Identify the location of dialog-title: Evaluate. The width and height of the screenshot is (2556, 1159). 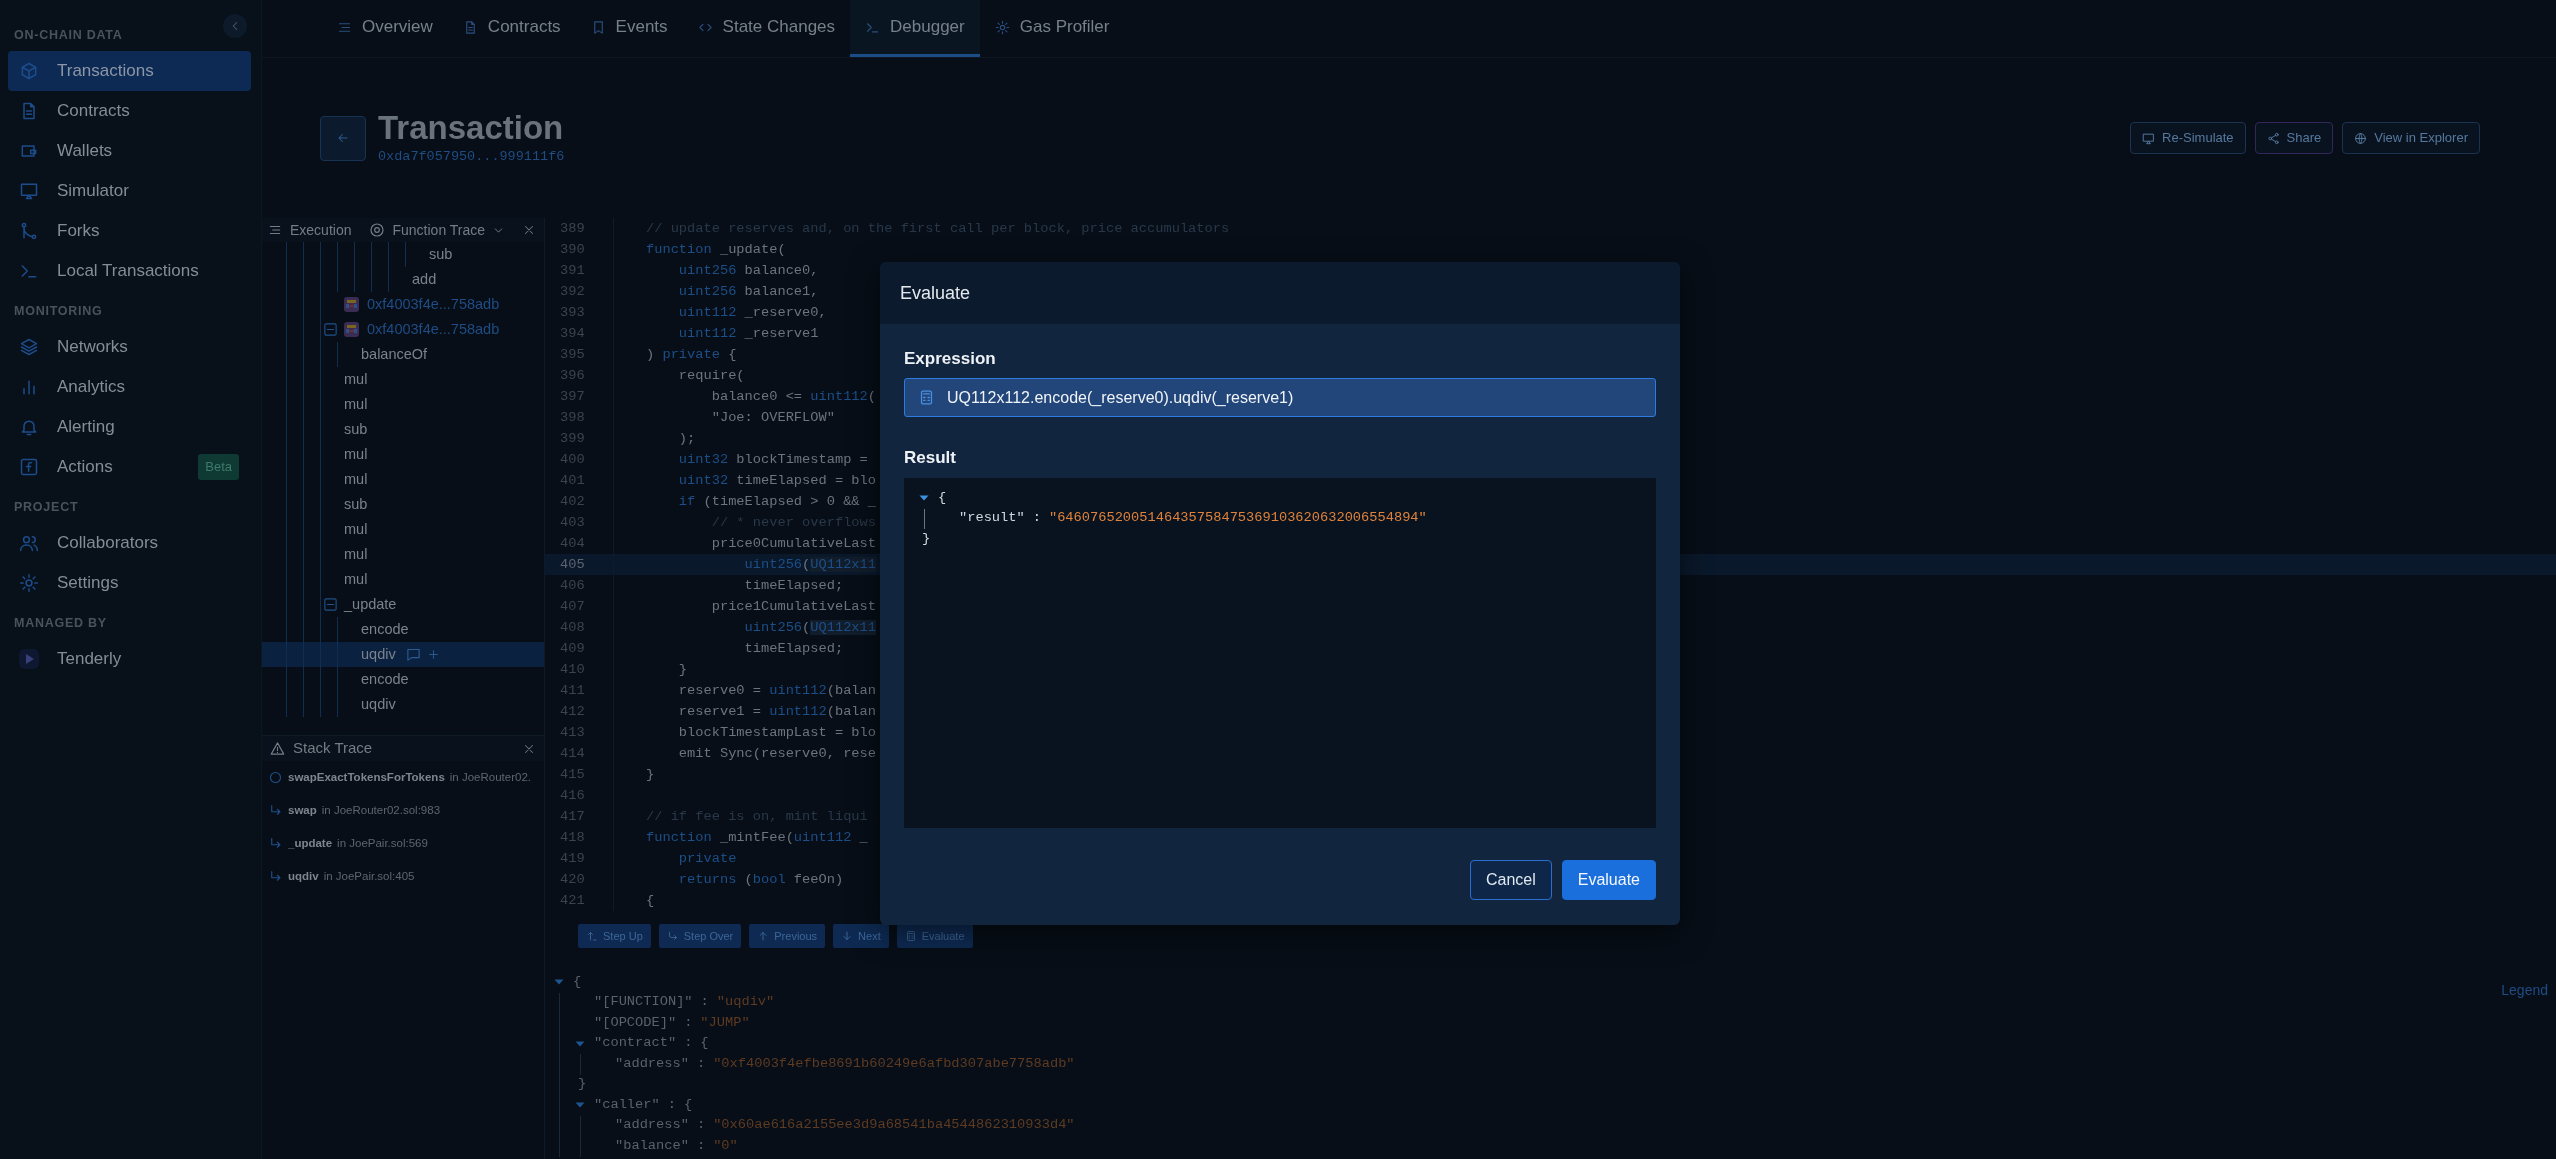
(935, 293).